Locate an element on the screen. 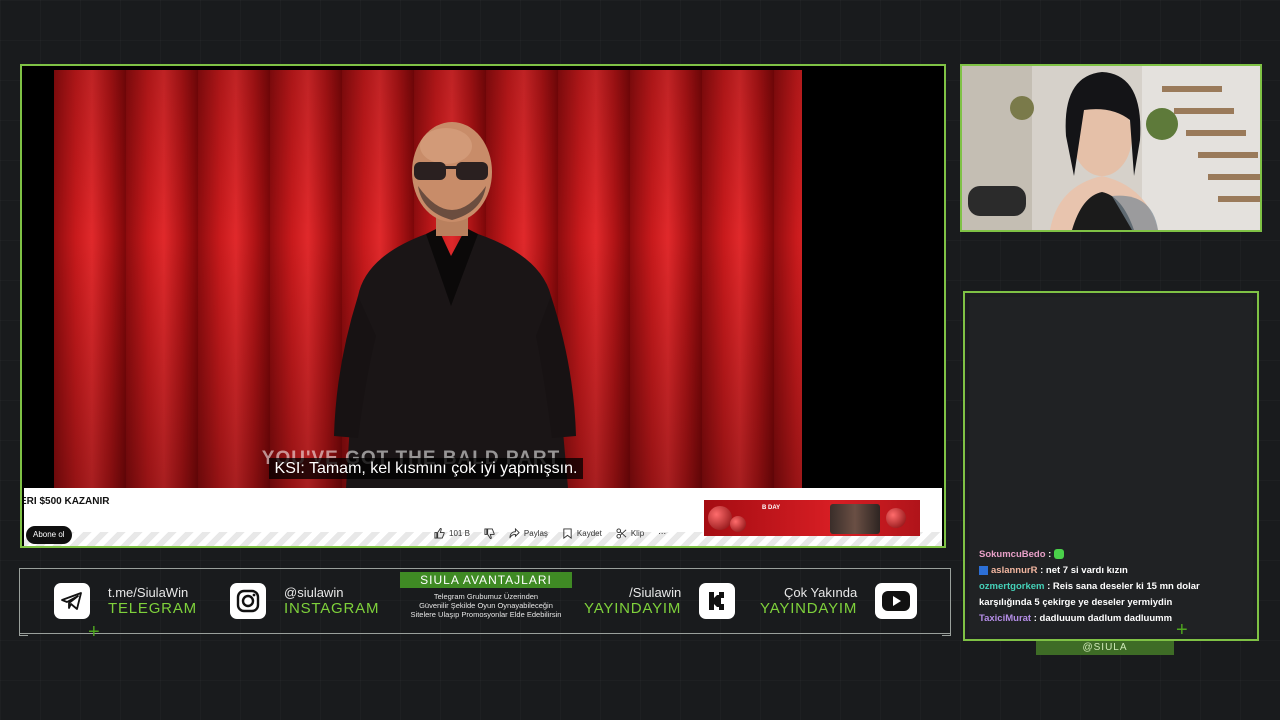 The width and height of the screenshot is (1280, 720). webcam-frame is located at coordinates (1111, 148).